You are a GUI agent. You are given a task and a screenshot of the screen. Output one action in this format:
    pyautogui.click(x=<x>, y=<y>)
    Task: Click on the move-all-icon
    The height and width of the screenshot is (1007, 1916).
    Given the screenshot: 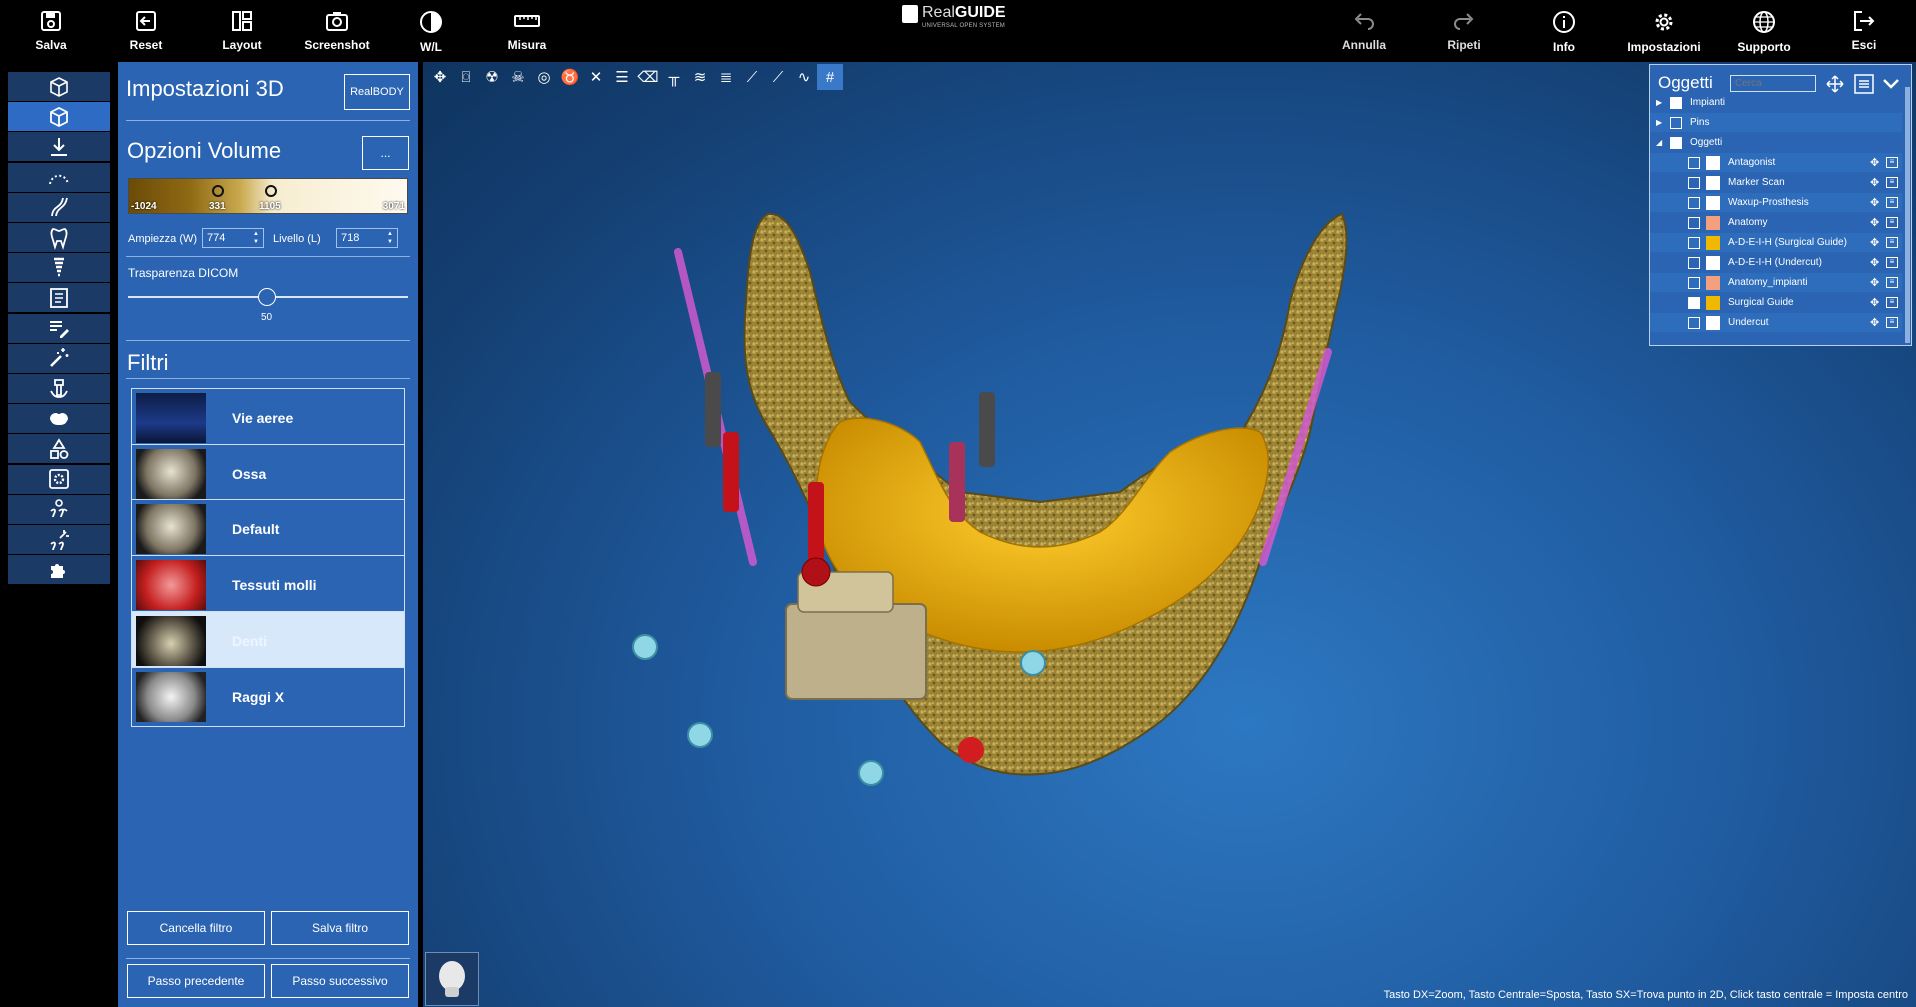 What is the action you would take?
    pyautogui.click(x=1835, y=84)
    